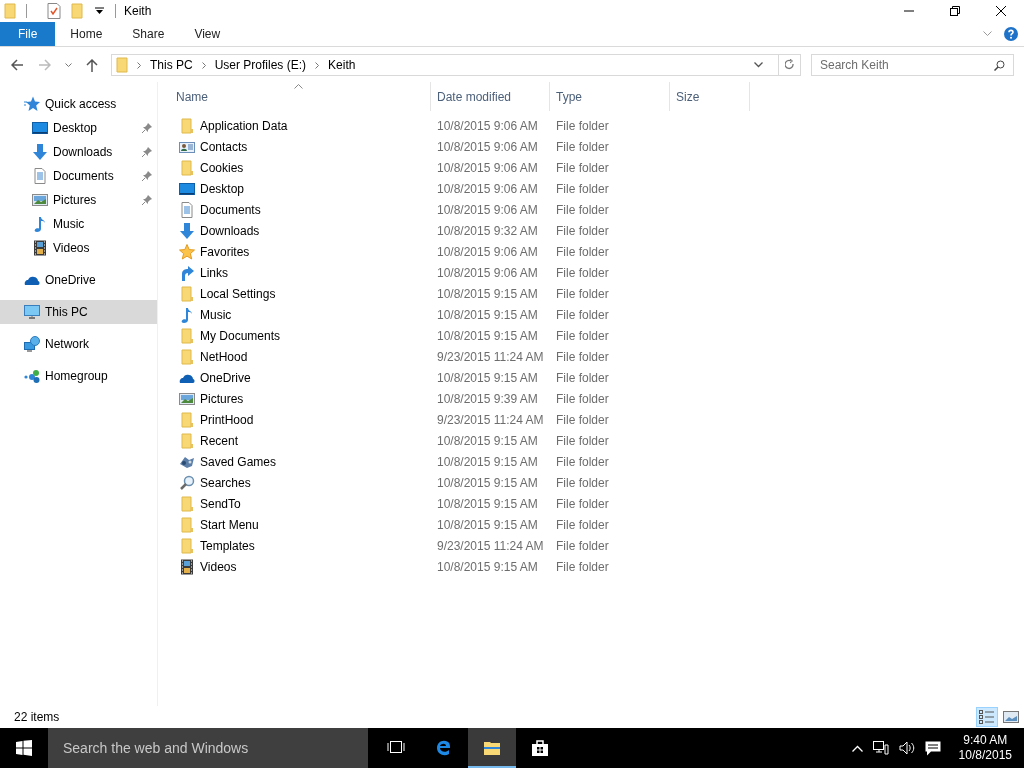  Describe the element at coordinates (240, 335) in the screenshot. I see `file-name: My Documents` at that location.